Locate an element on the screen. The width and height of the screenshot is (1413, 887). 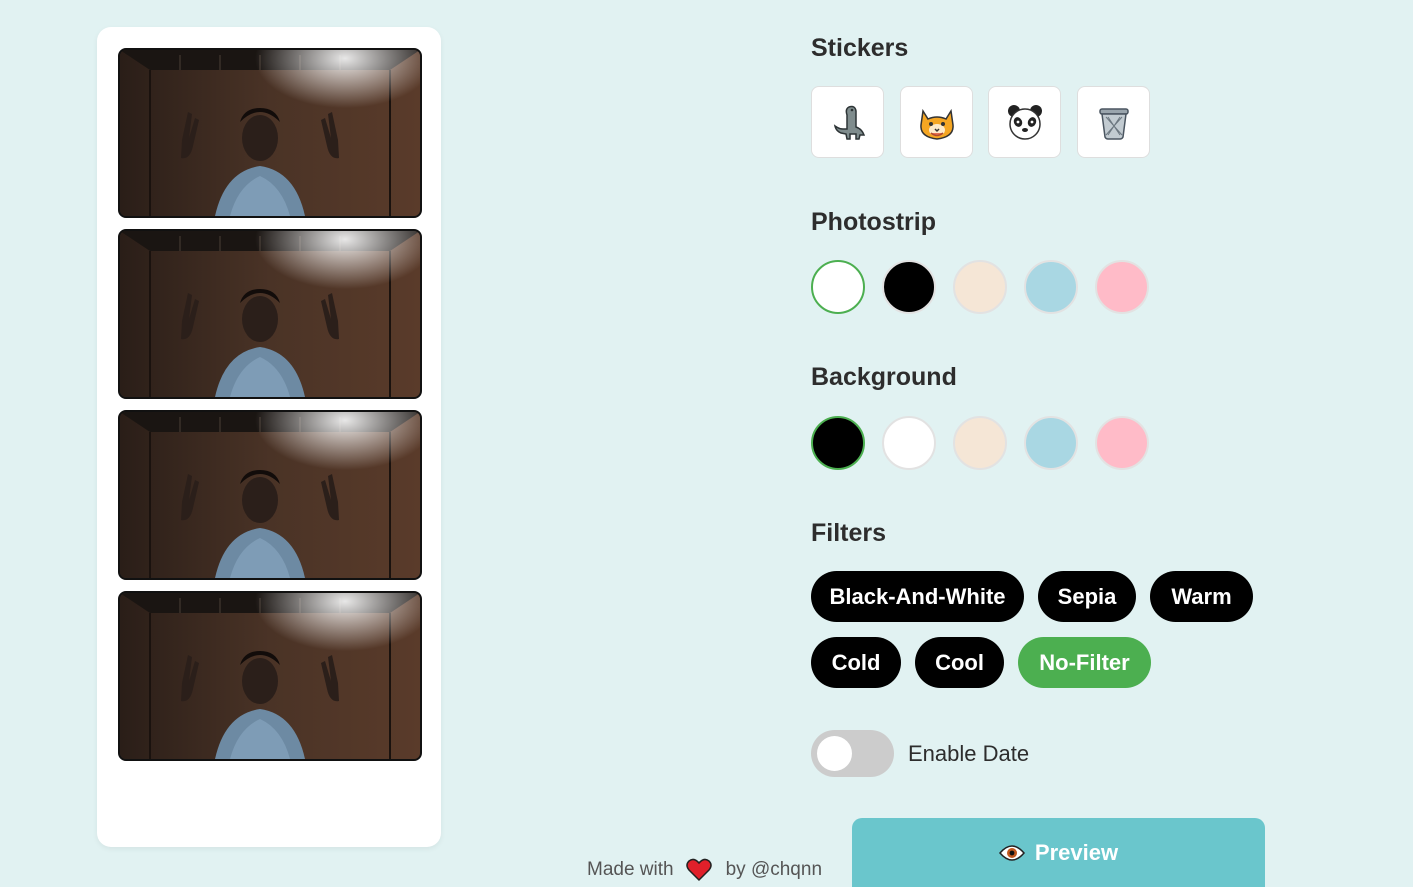
heart-icon is located at coordinates (698, 870).